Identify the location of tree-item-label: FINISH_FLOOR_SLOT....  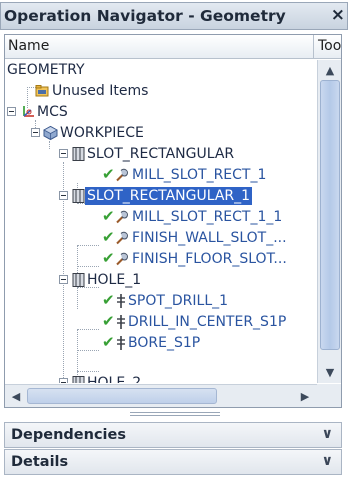
(209, 259).